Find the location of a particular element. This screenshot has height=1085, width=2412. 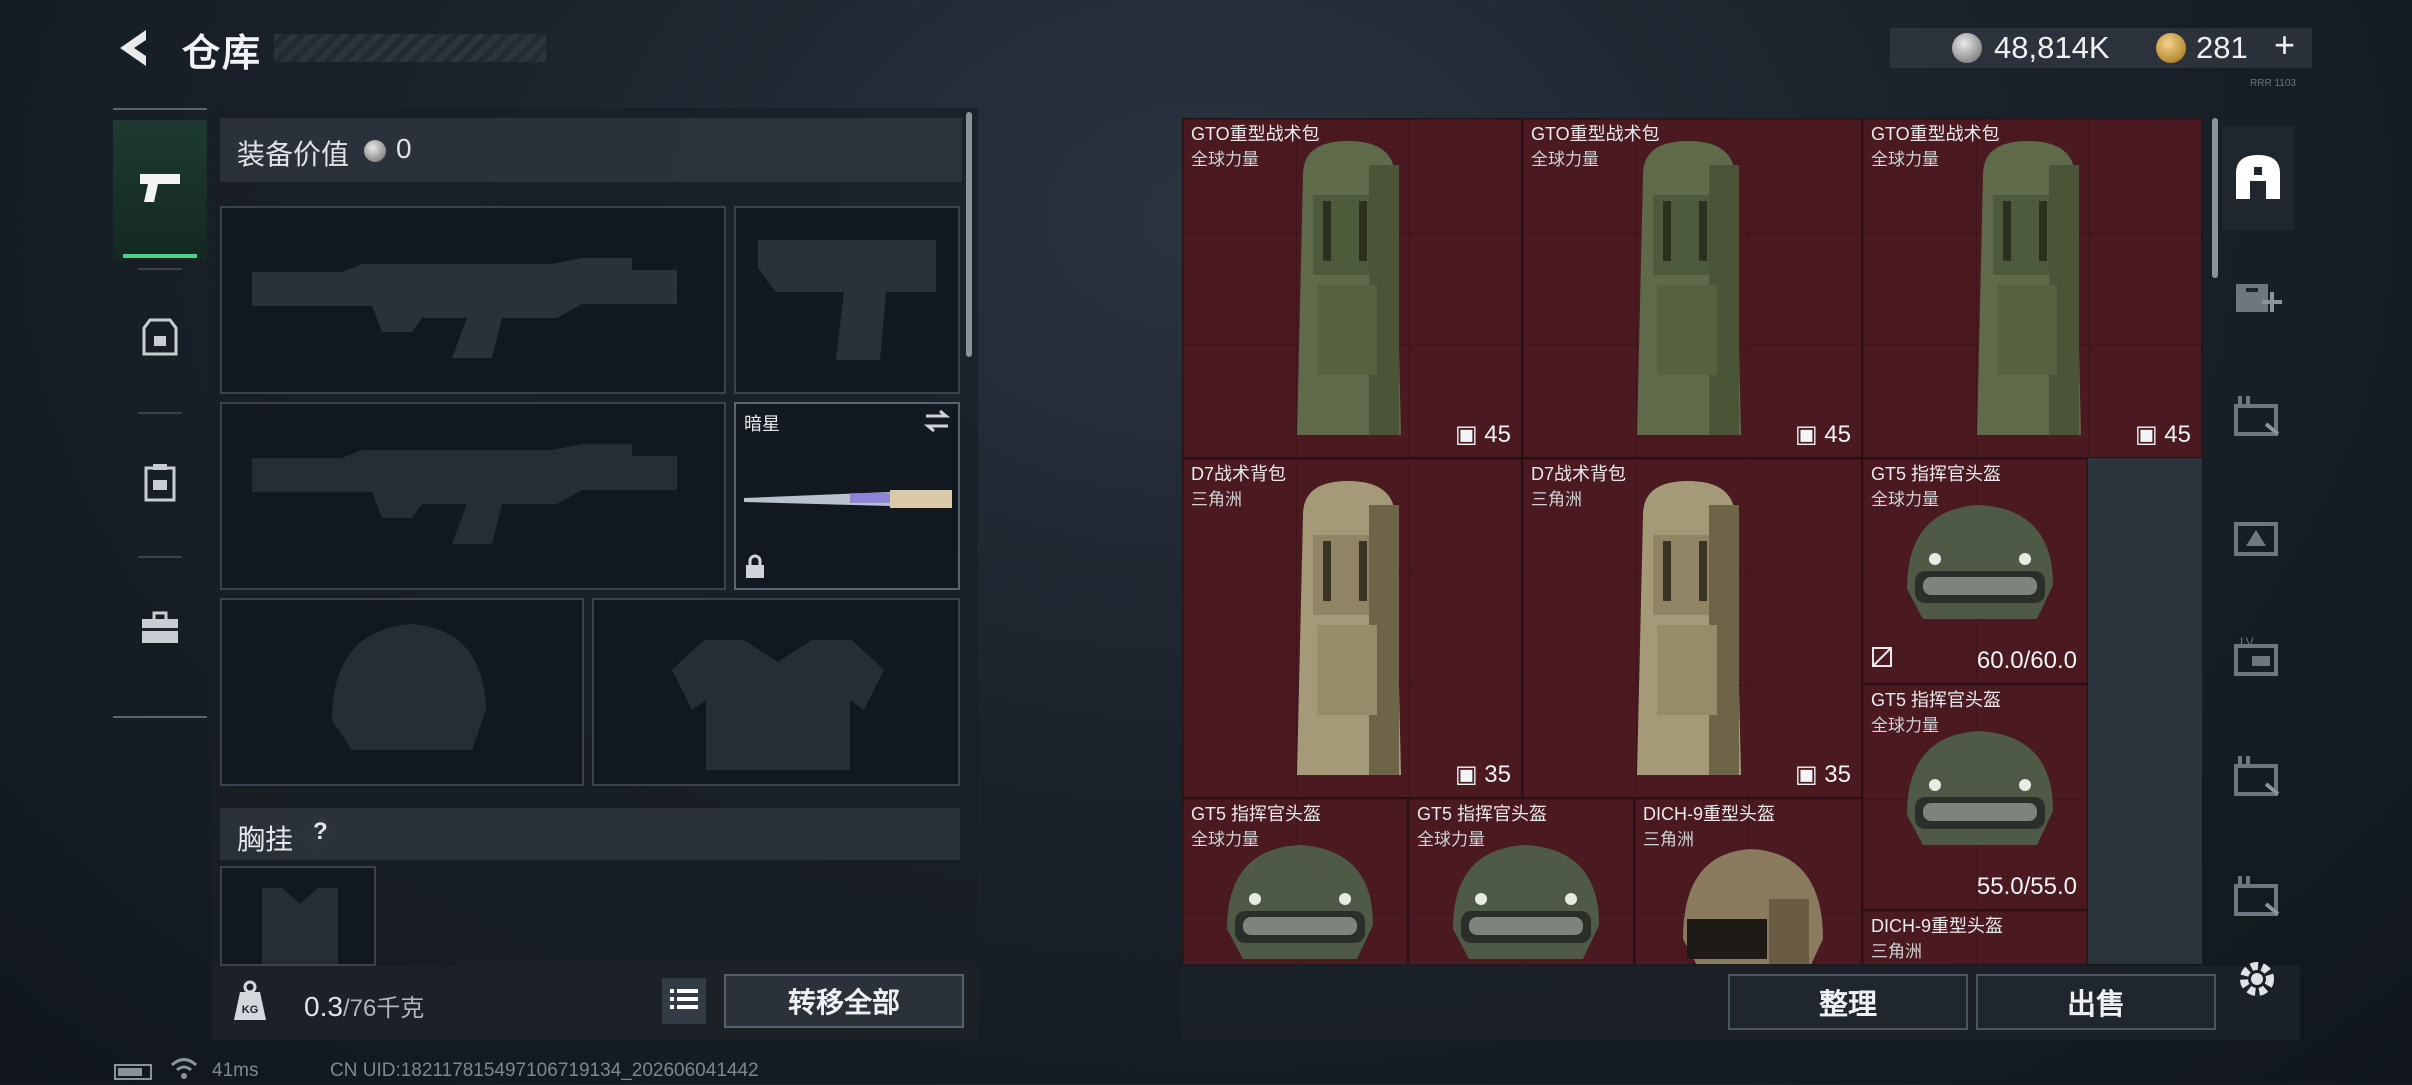

gold-coin-icon is located at coordinates (2171, 48).